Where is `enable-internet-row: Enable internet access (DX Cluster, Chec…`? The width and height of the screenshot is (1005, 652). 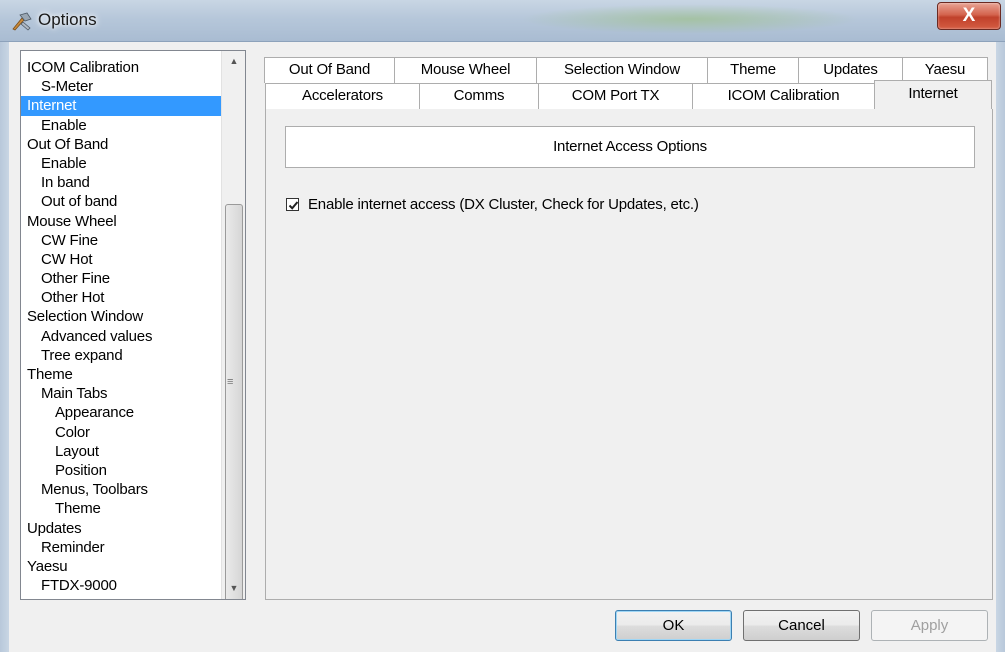 enable-internet-row: Enable internet access (DX Cluster, Chec… is located at coordinates (492, 204).